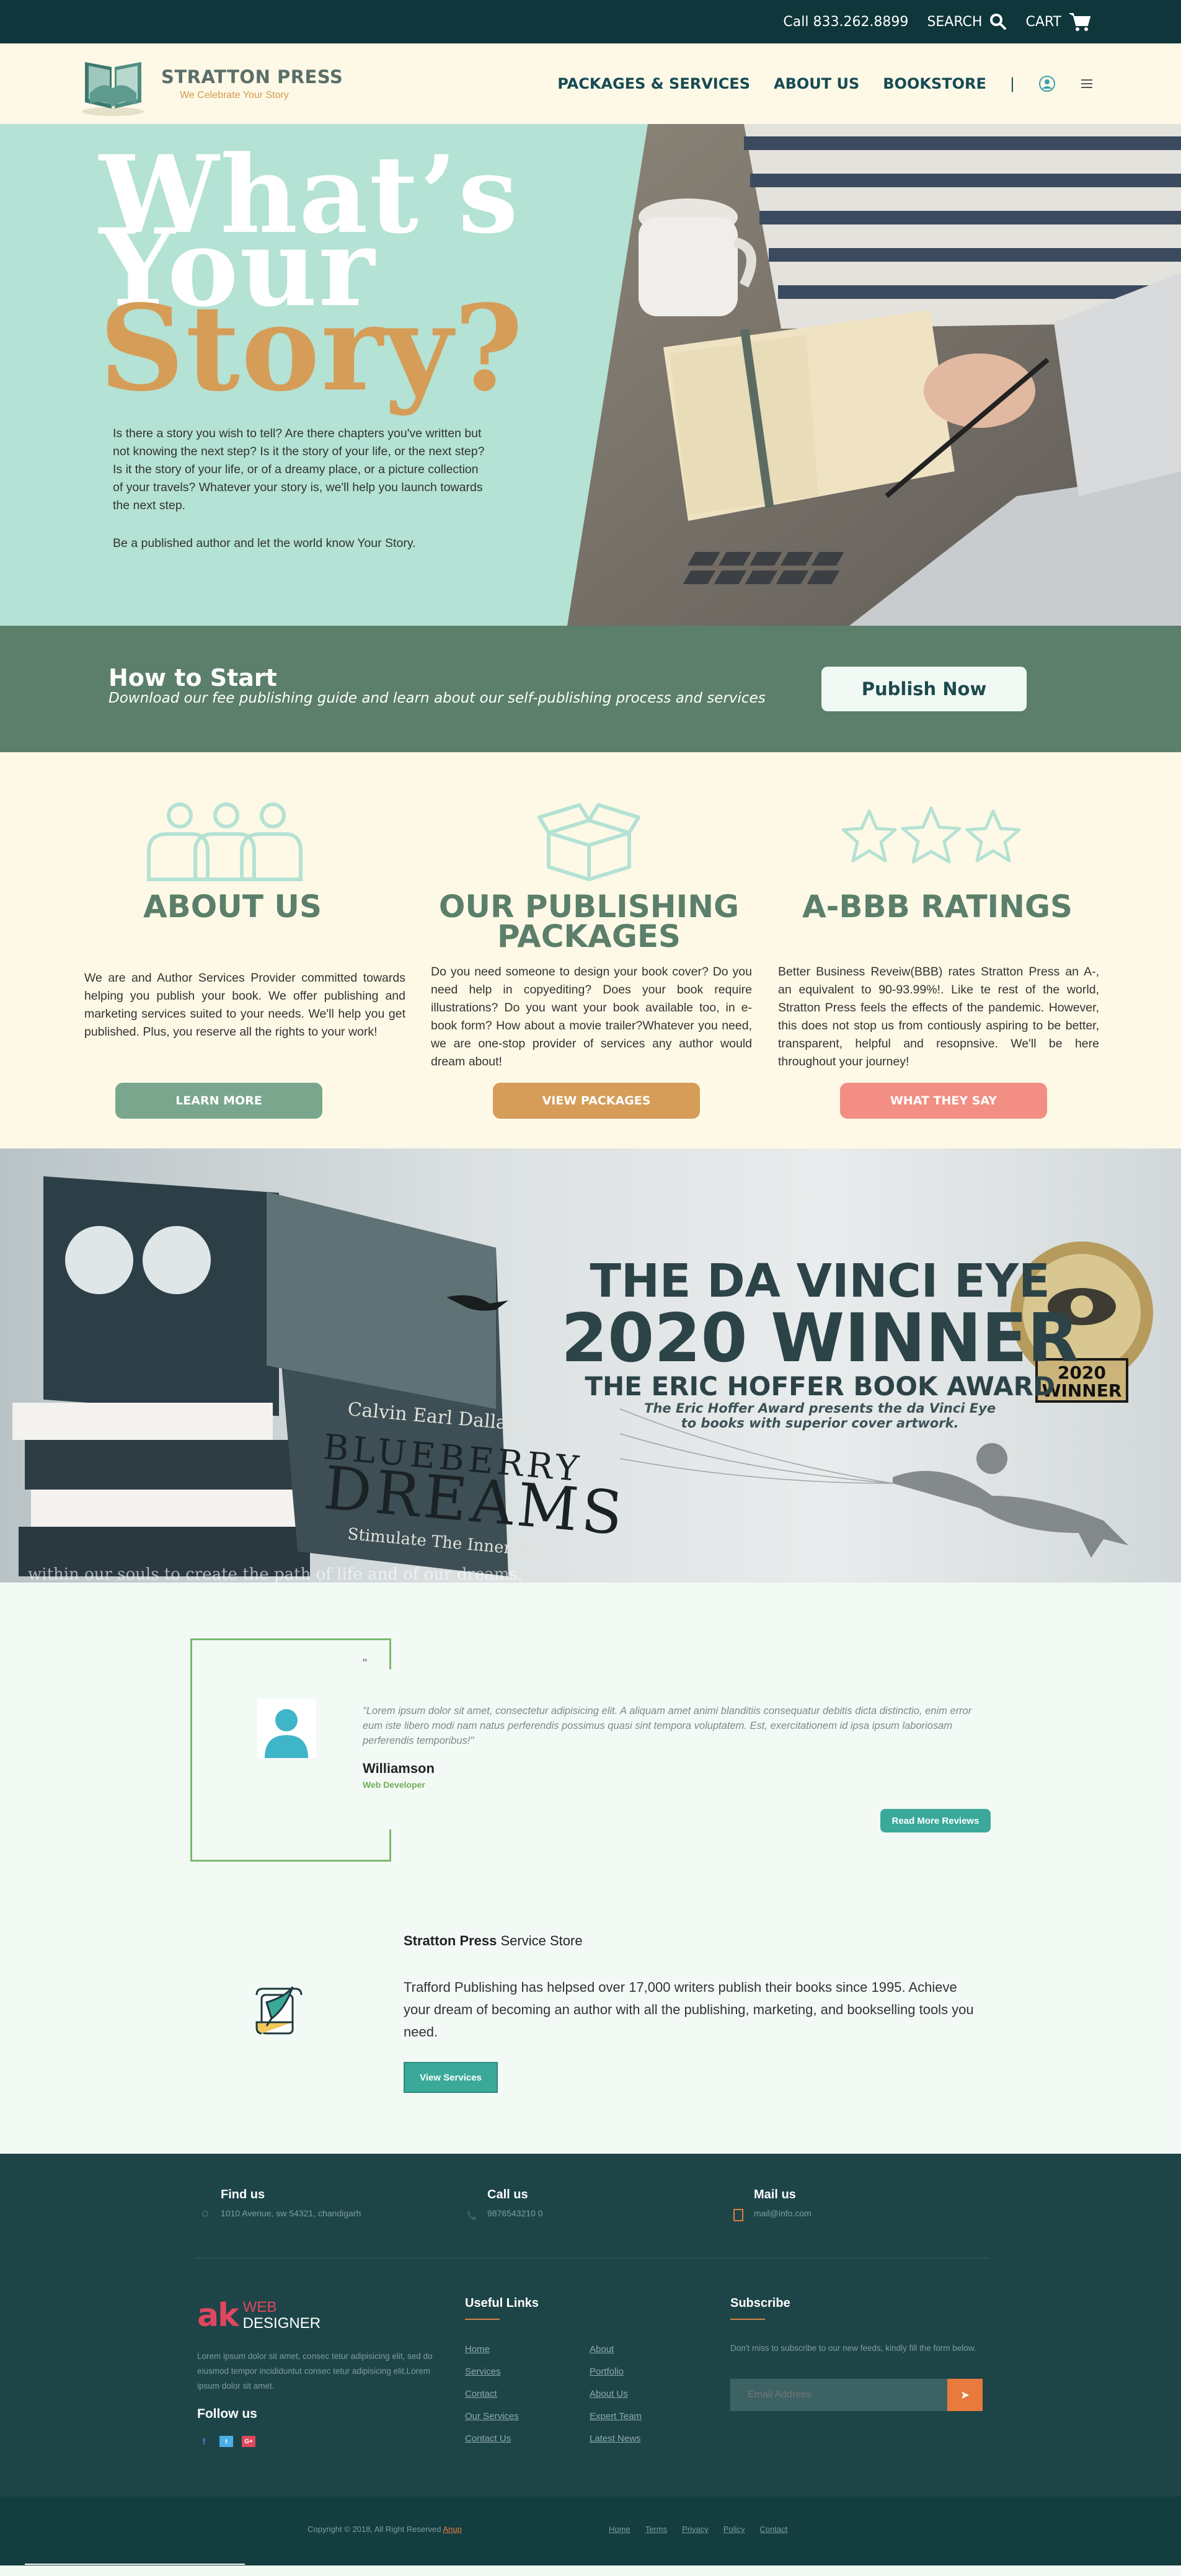 The image size is (1181, 2576). I want to click on hero-title-line3: Story?, so click(311, 348).